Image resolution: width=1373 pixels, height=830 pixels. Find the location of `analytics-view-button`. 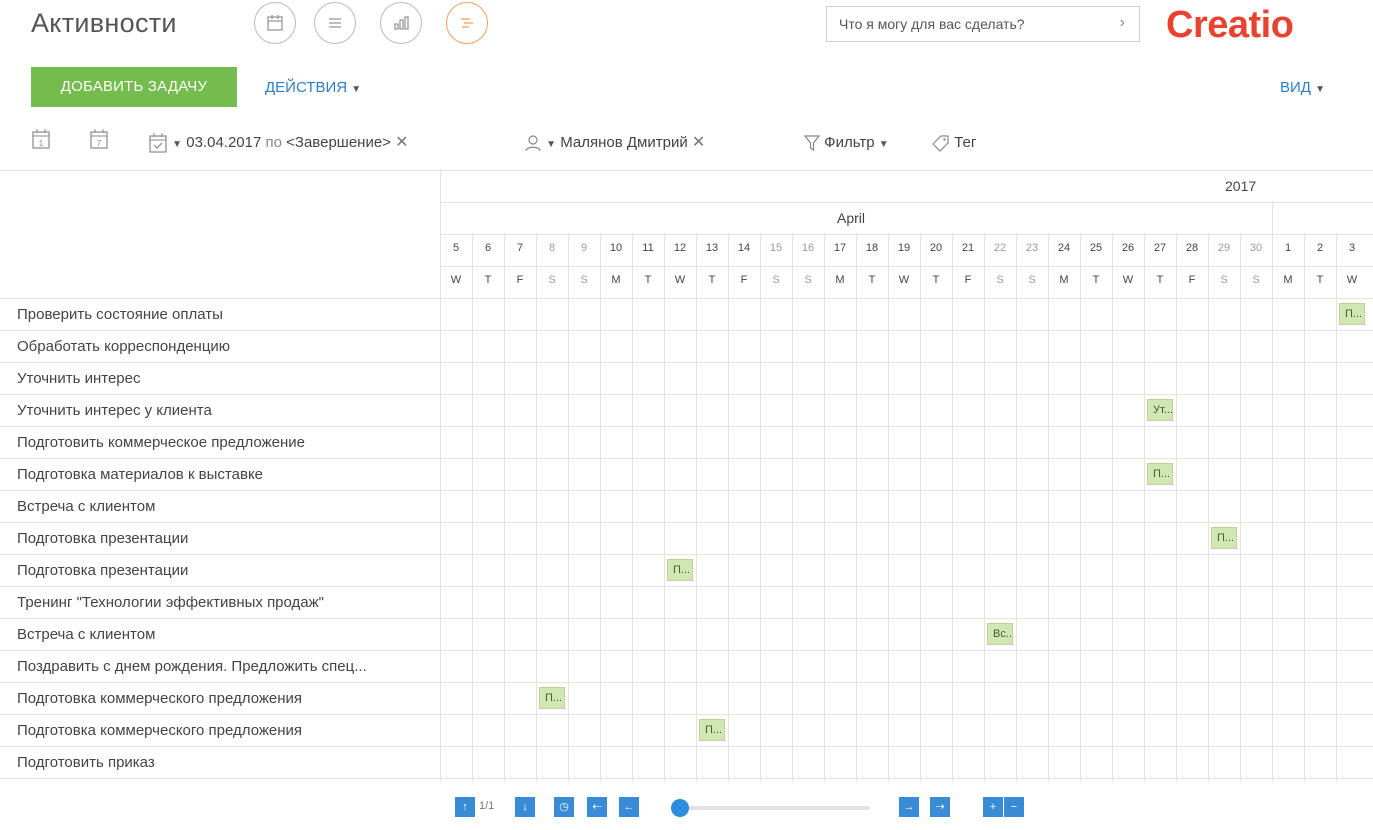

analytics-view-button is located at coordinates (401, 23).